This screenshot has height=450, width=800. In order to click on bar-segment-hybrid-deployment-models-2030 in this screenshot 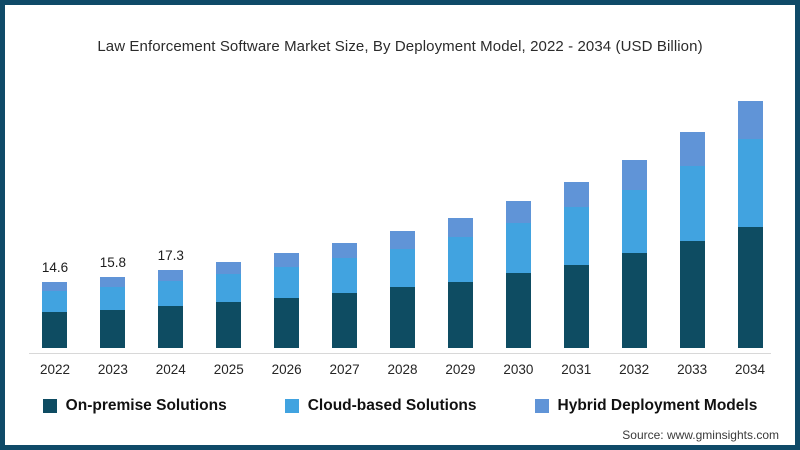, I will do `click(518, 212)`.